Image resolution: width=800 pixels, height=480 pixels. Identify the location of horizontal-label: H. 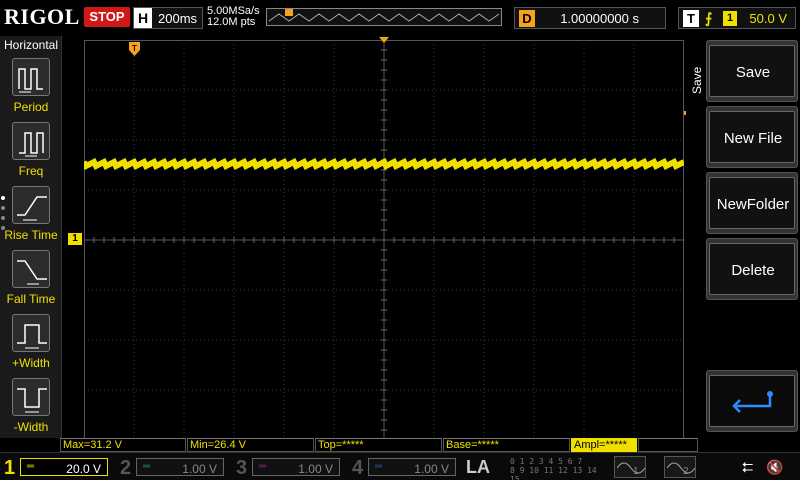
(143, 18).